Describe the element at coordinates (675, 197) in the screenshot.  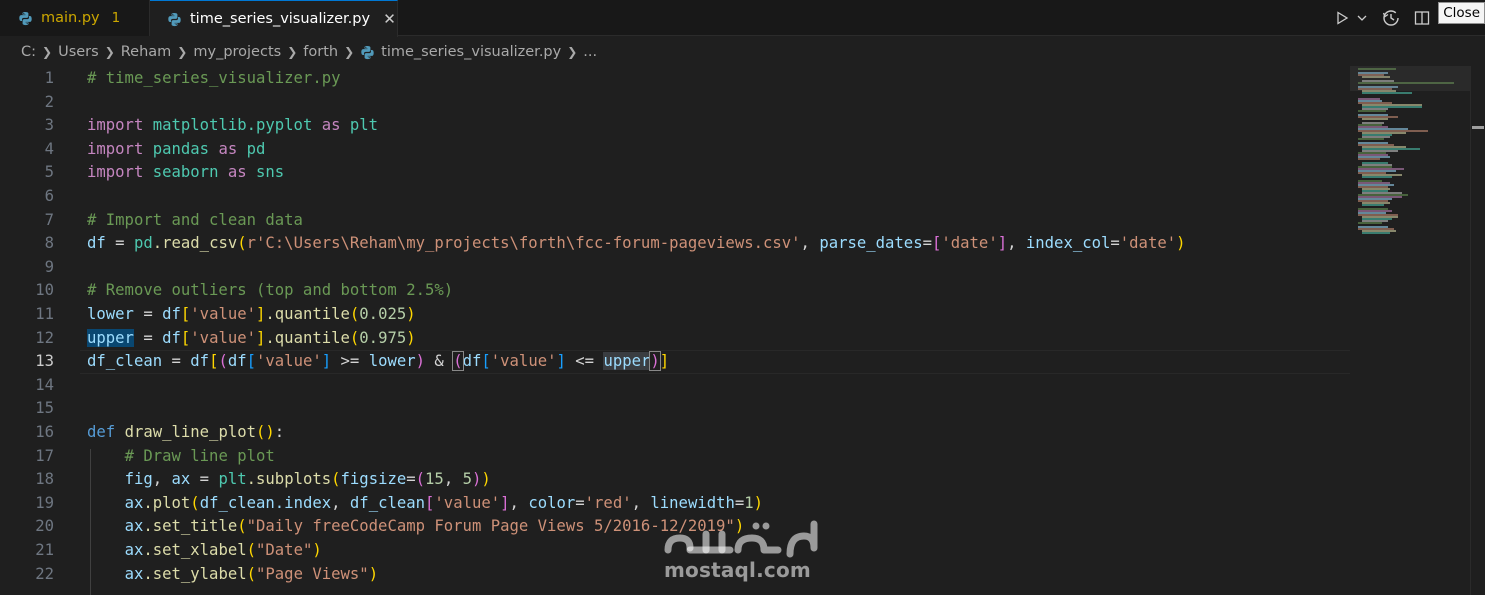
I see `code-line: 6` at that location.